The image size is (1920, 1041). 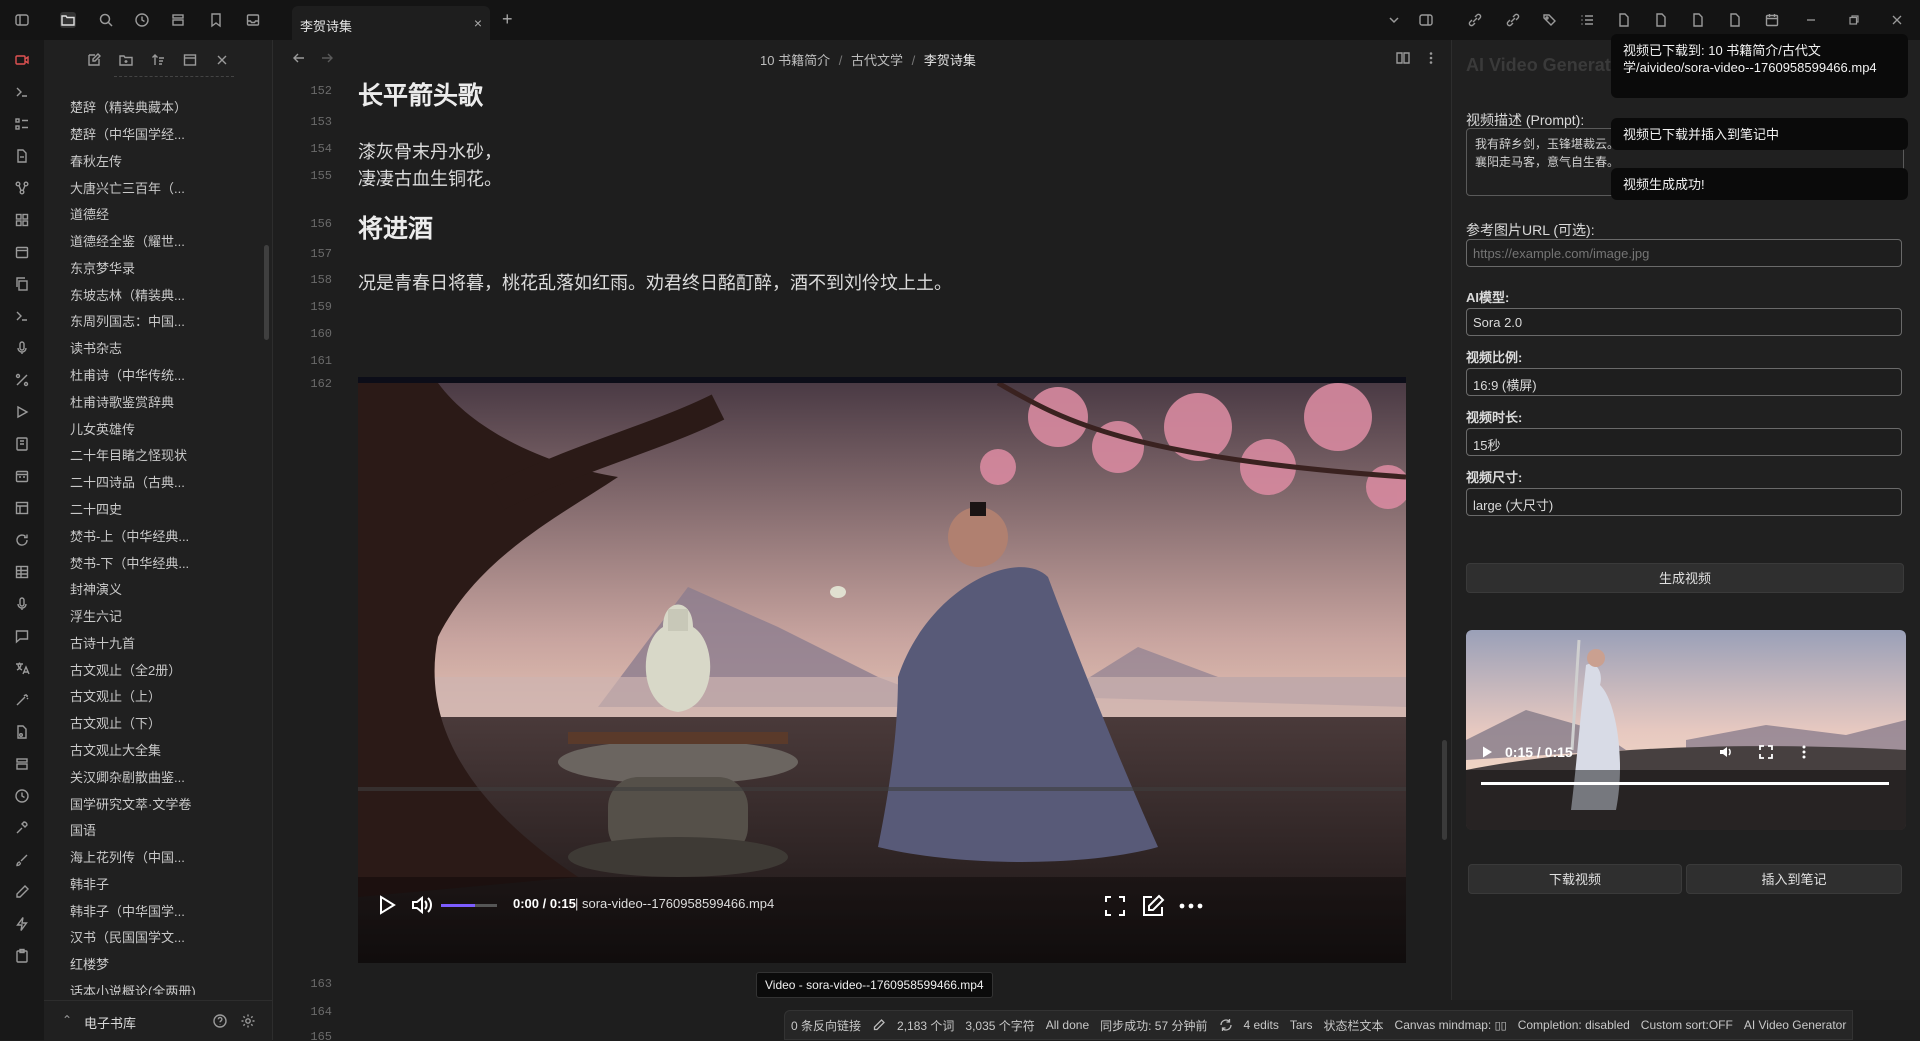 What do you see at coordinates (1759, 134) in the screenshot?
I see `notice-inserted: 视频已下载并插入到笔记中` at bounding box center [1759, 134].